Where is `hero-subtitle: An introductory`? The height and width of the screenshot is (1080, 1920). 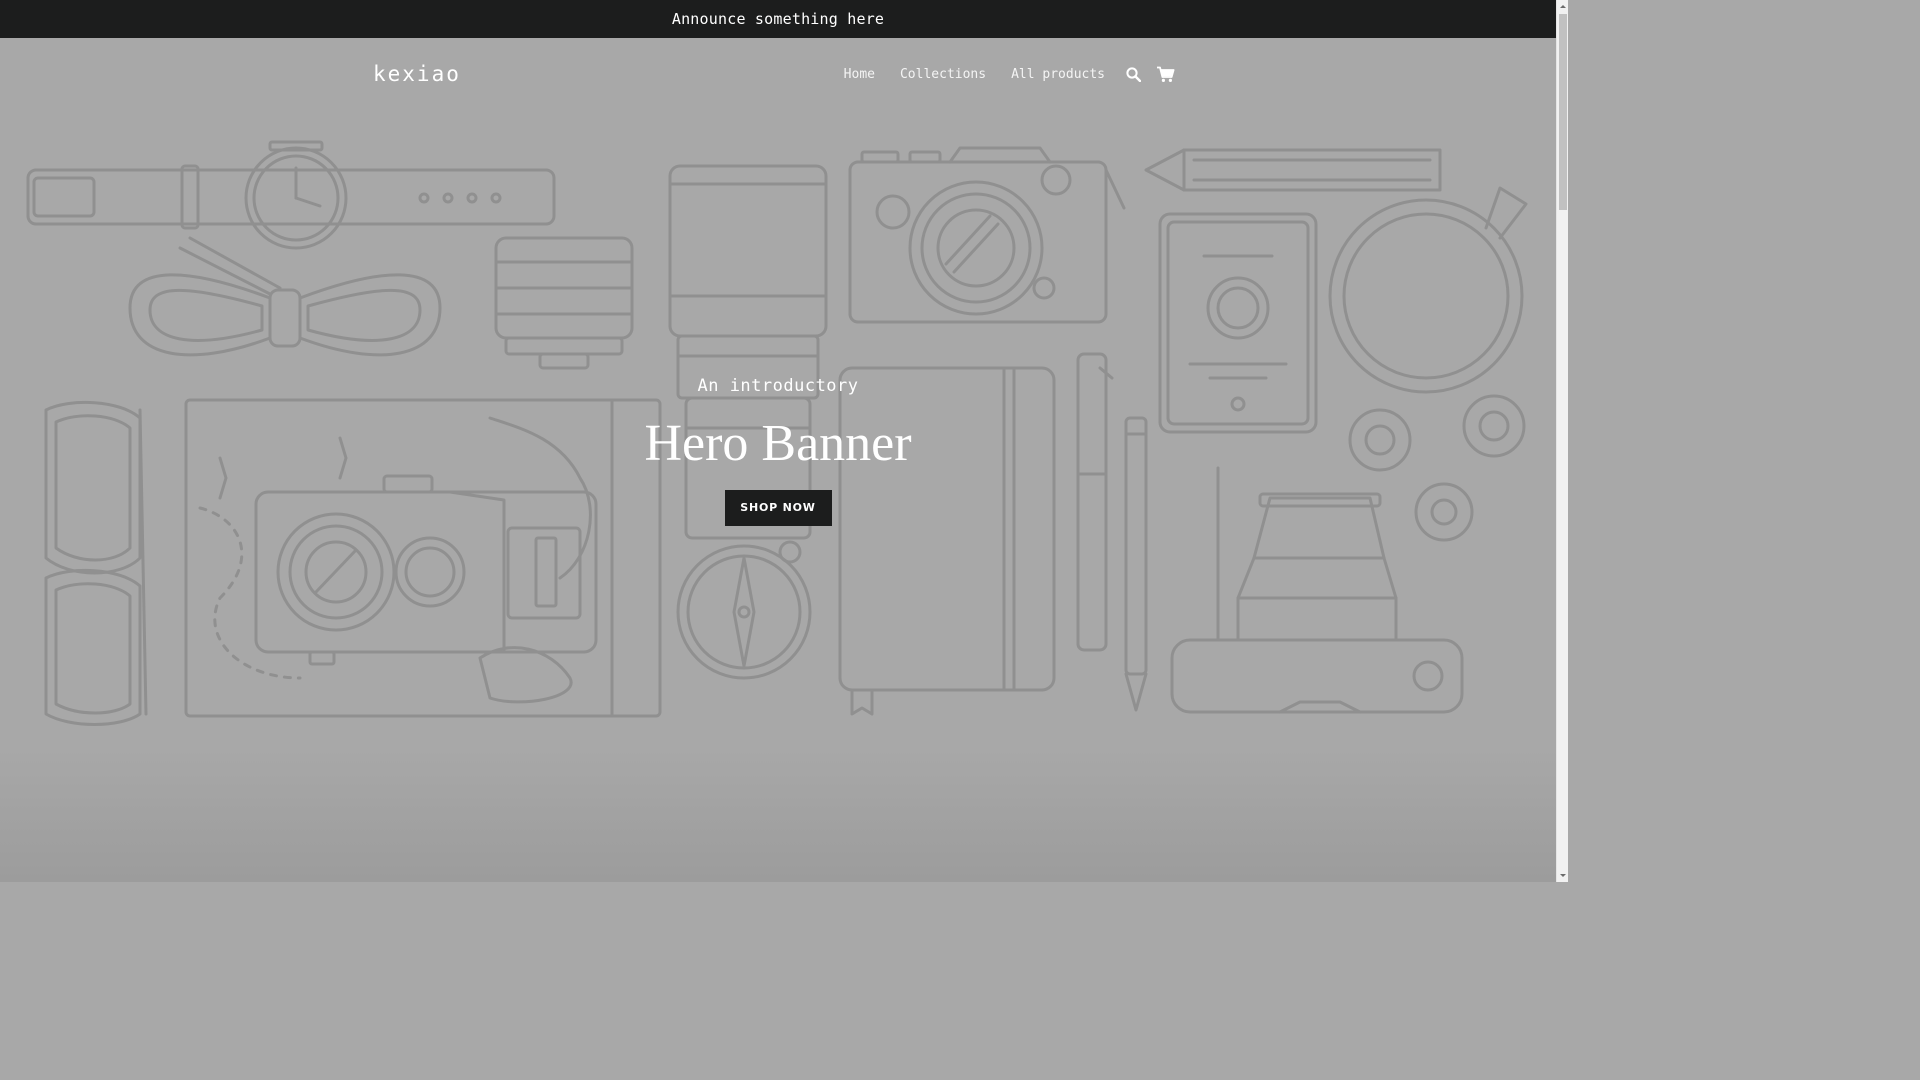 hero-subtitle: An introductory is located at coordinates (778, 386).